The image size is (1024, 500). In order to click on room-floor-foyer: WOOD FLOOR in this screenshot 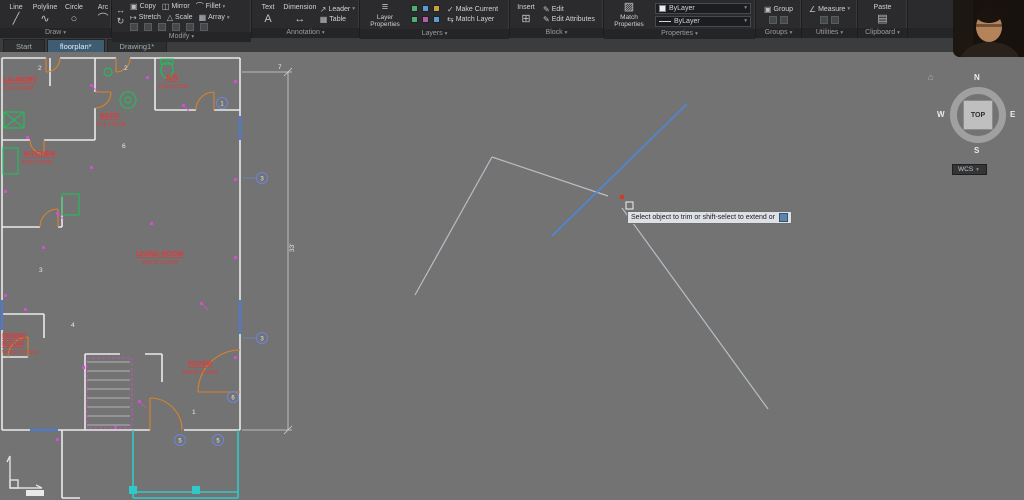, I will do `click(200, 373)`.